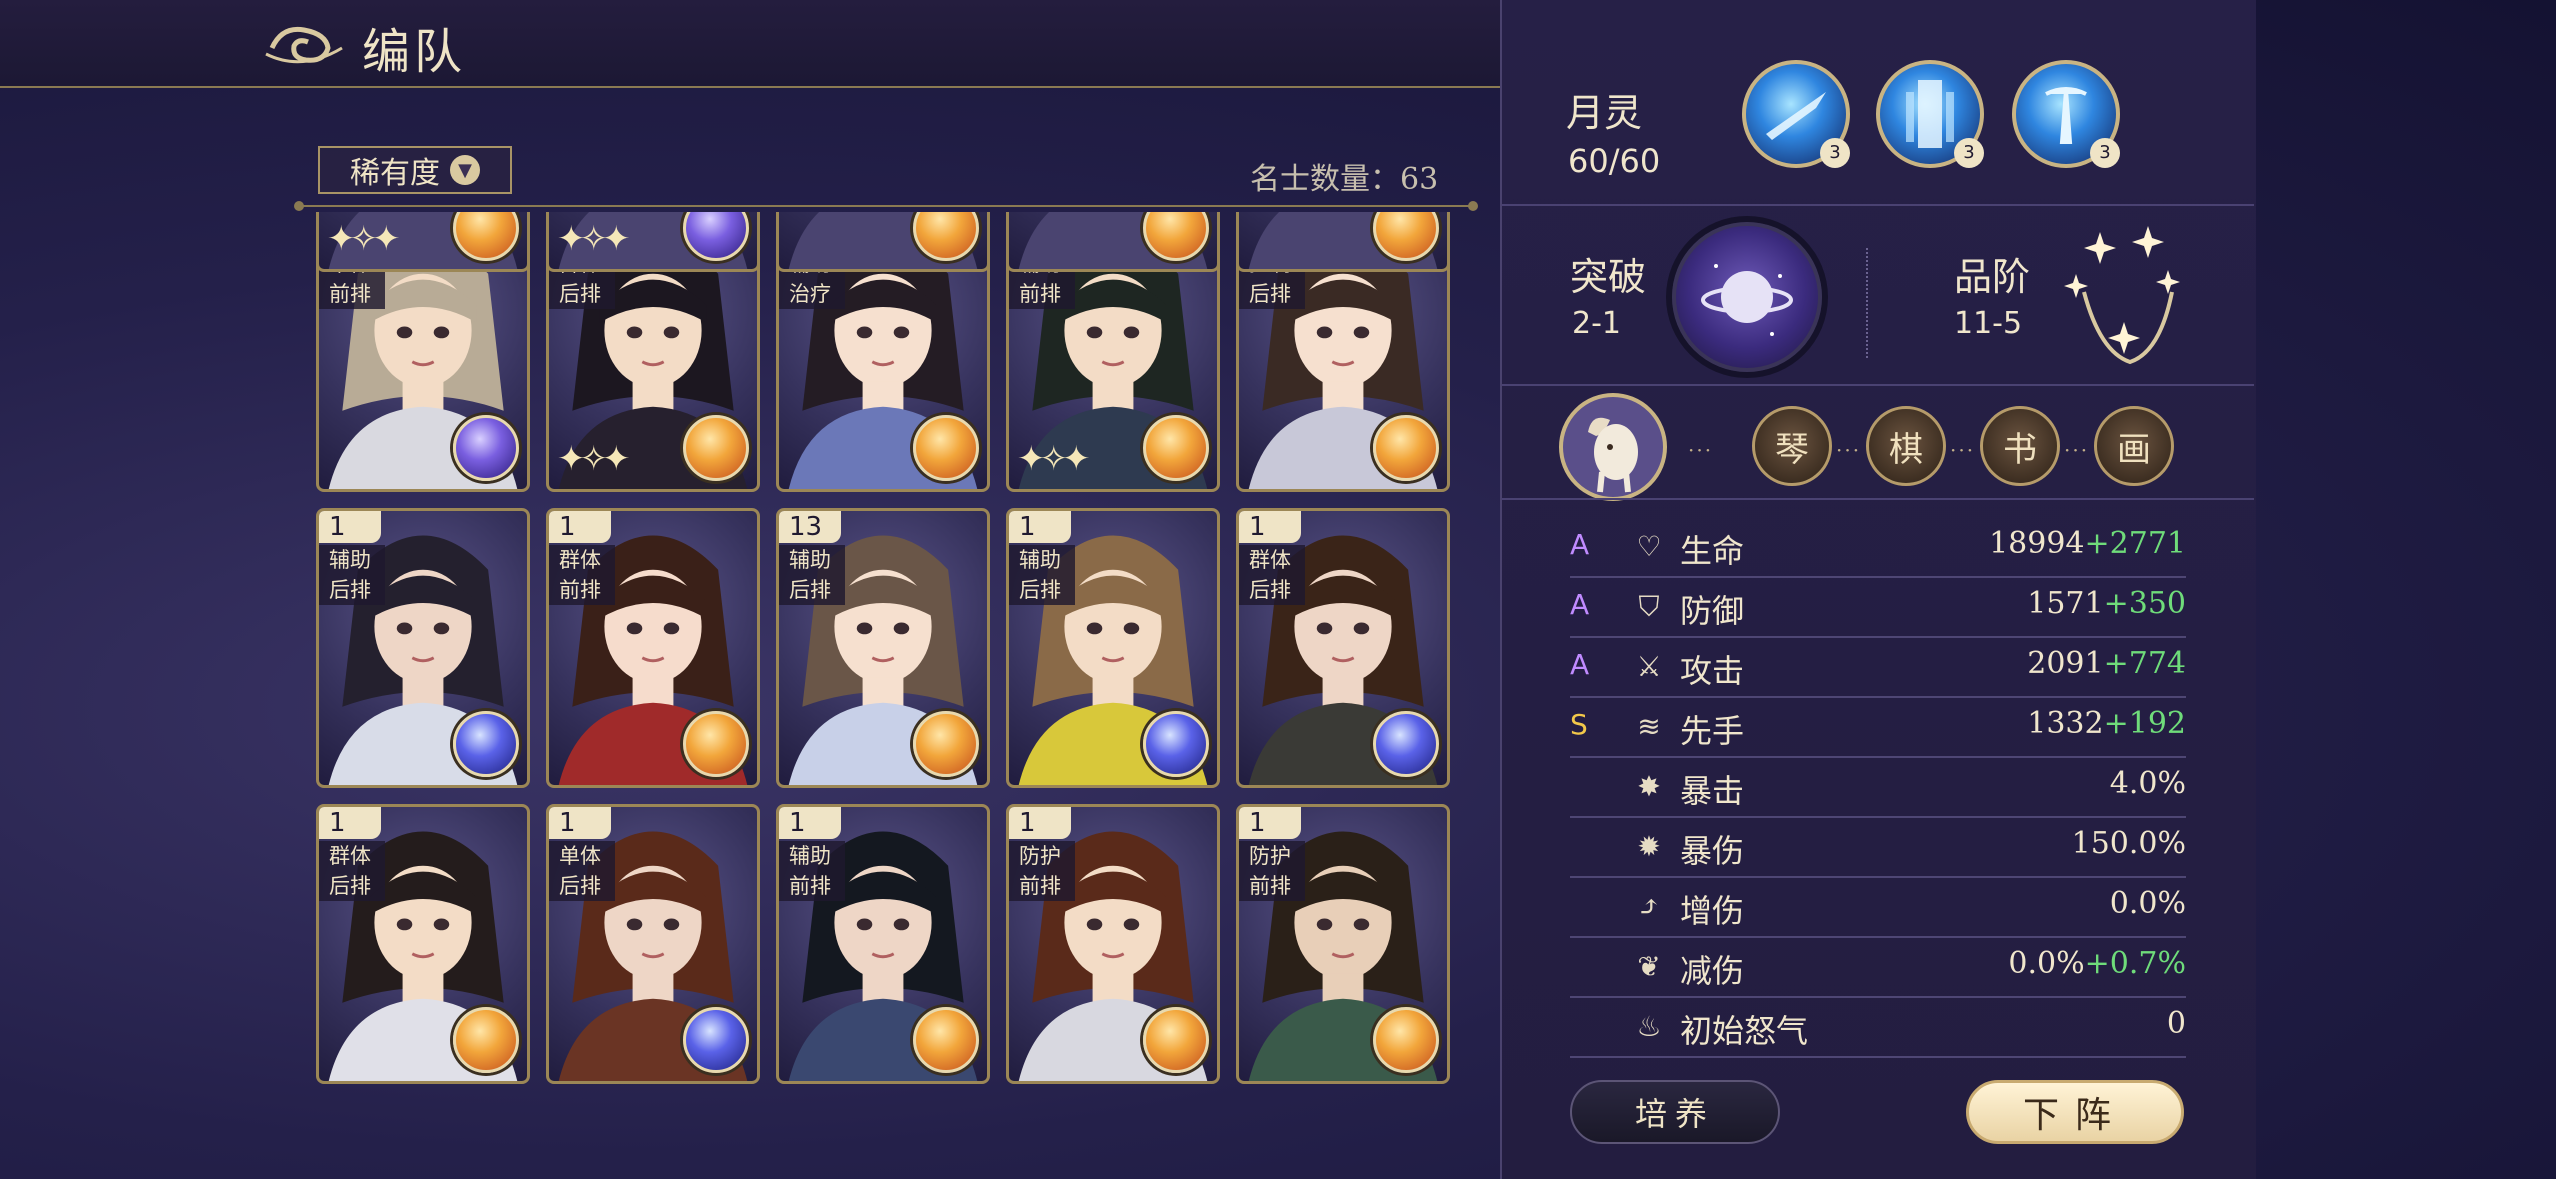  What do you see at coordinates (883, 944) in the screenshot?
I see `hero-card: 1 辅助 前排` at bounding box center [883, 944].